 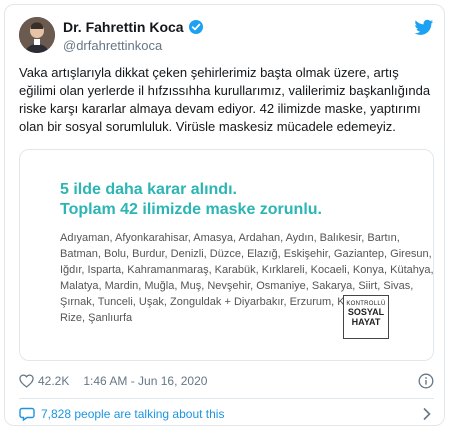 What do you see at coordinates (37, 35) in the screenshot?
I see `avatar` at bounding box center [37, 35].